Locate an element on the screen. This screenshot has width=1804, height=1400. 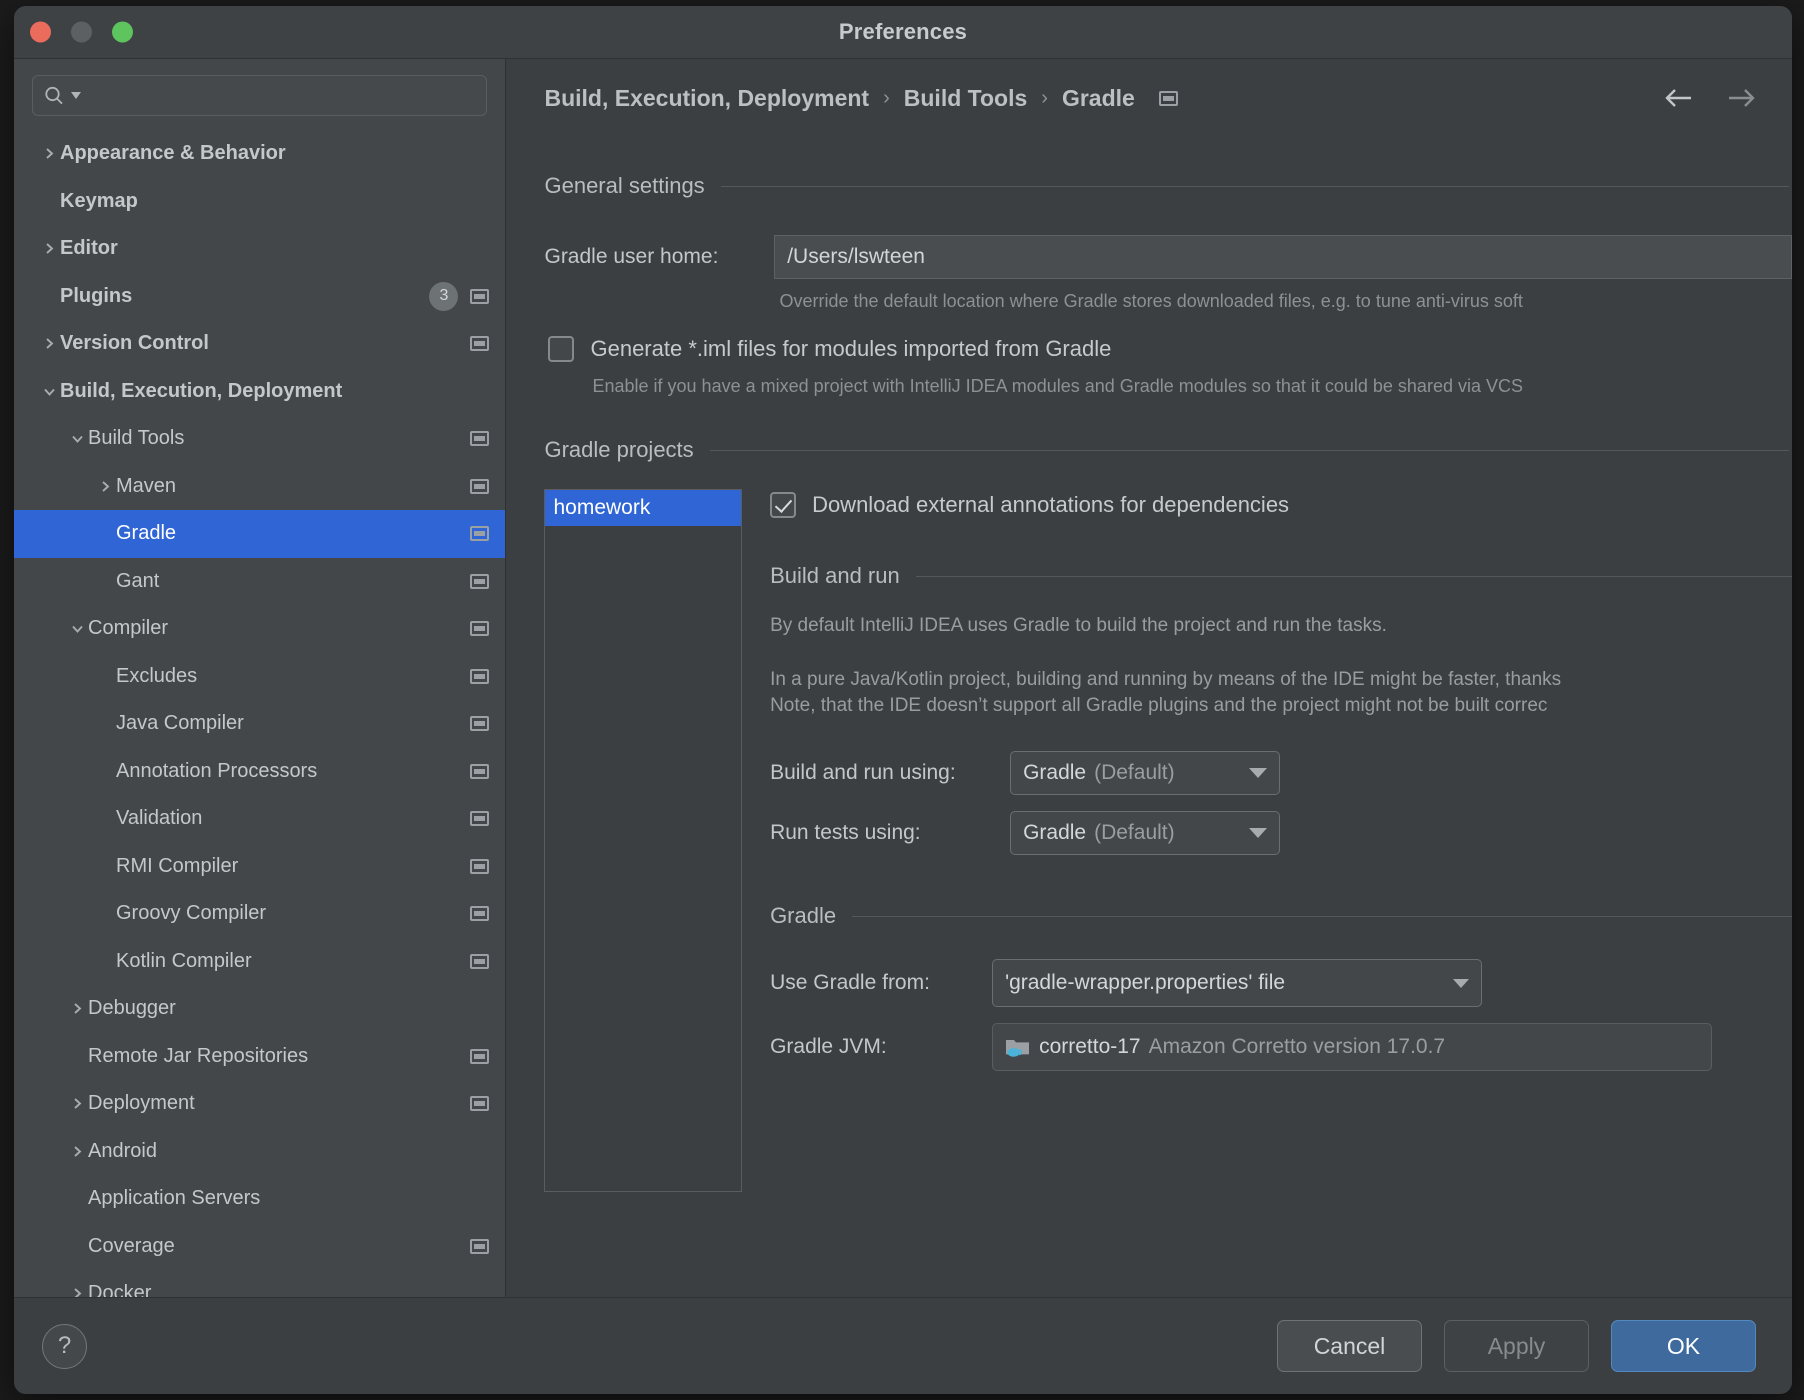
search-dropdown-caret-icon is located at coordinates (76, 95).